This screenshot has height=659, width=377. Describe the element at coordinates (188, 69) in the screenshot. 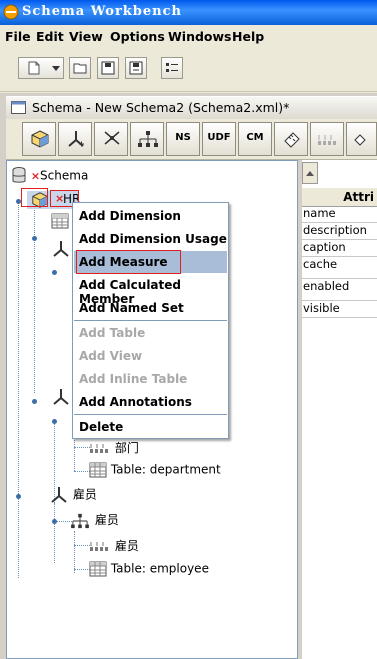

I see `main-toolbar` at that location.